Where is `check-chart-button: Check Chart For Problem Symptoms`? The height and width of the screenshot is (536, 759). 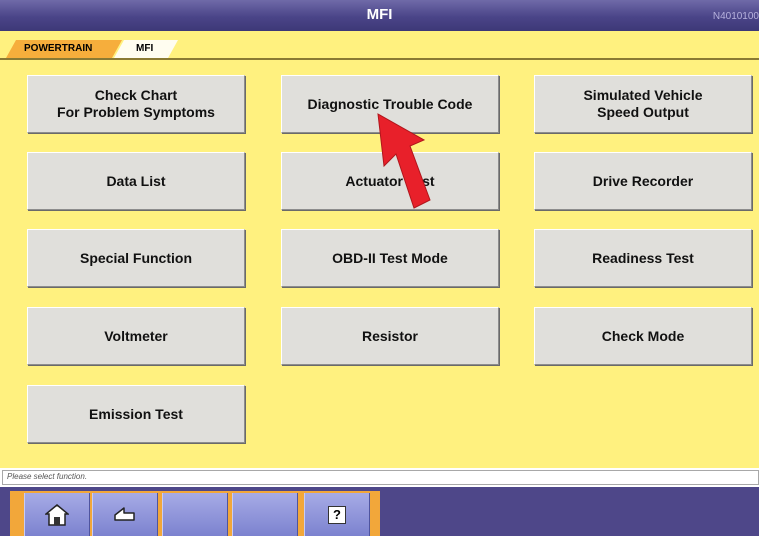 check-chart-button: Check Chart For Problem Symptoms is located at coordinates (136, 104).